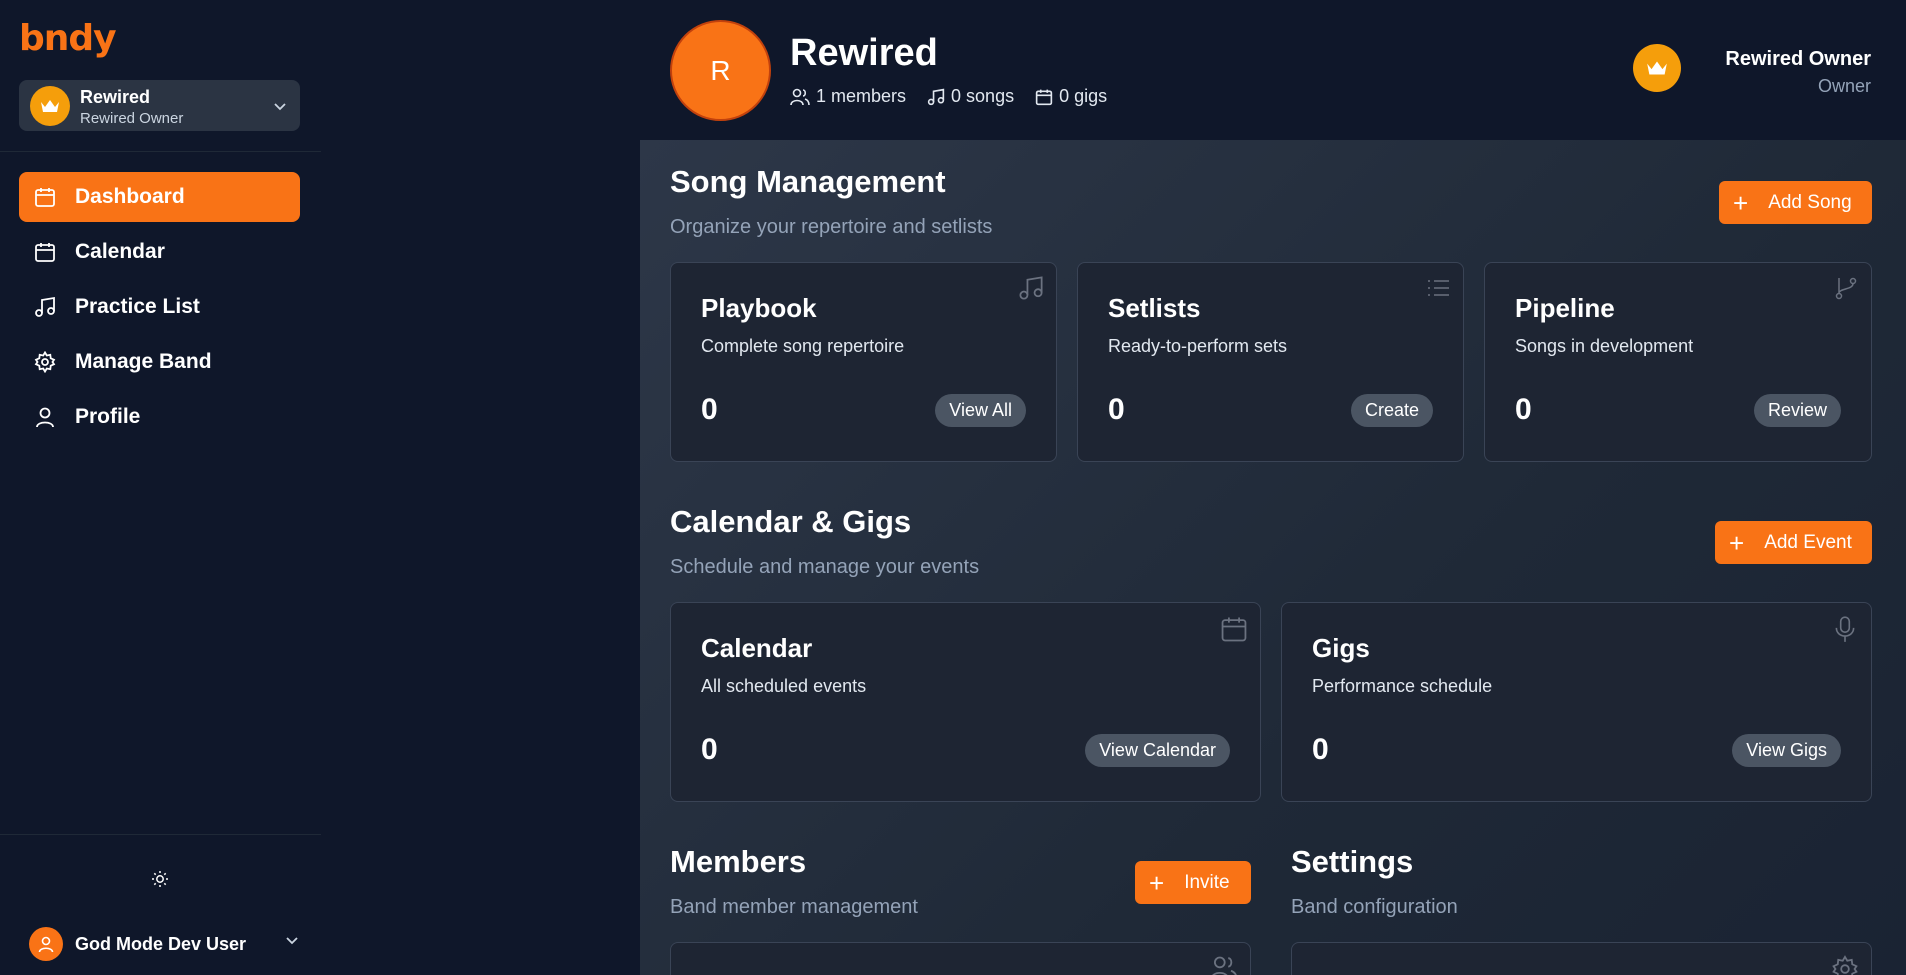 This screenshot has height=975, width=1906. Describe the element at coordinates (1157, 750) in the screenshot. I see `view-calendar-button: View Calendar` at that location.